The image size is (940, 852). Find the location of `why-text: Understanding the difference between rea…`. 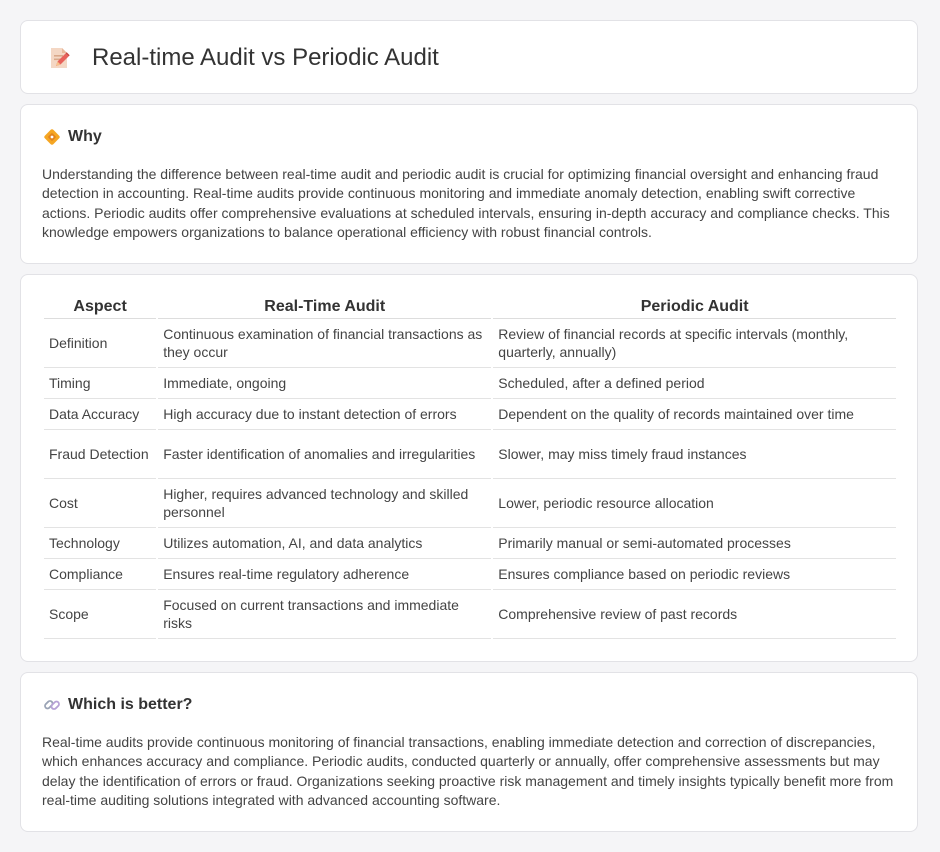

why-text: Understanding the difference between rea… is located at coordinates (466, 203).